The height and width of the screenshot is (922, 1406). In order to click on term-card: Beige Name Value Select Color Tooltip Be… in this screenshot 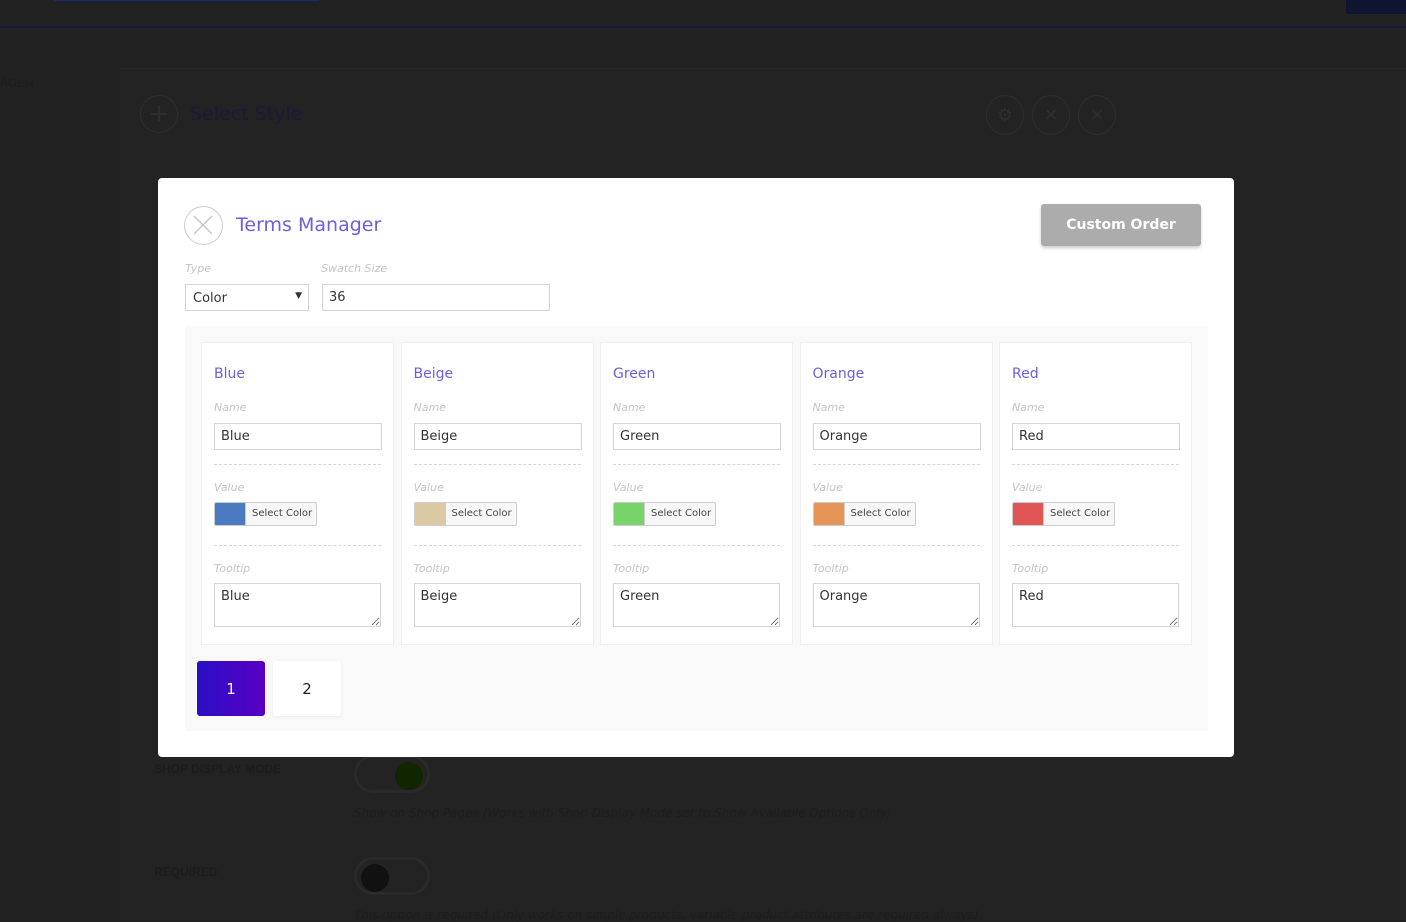, I will do `click(497, 493)`.